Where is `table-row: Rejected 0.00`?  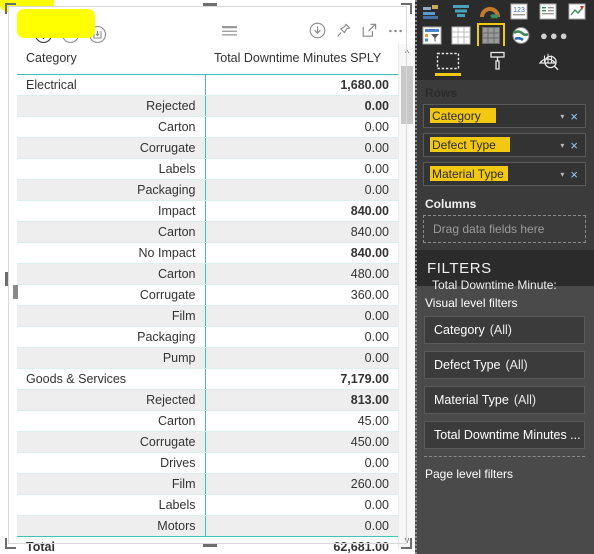 table-row: Rejected 0.00 is located at coordinates (207, 106).